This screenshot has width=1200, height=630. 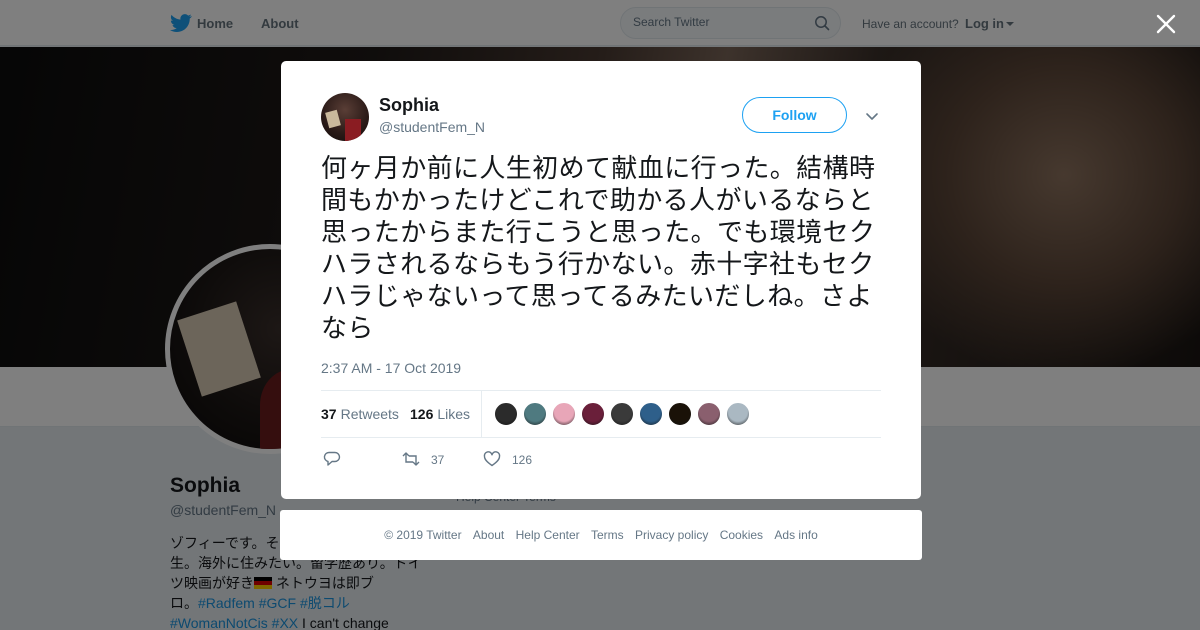 What do you see at coordinates (391, 368) in the screenshot?
I see `tweet-timestamp: 2:37 AM - 17 Oct 2019` at bounding box center [391, 368].